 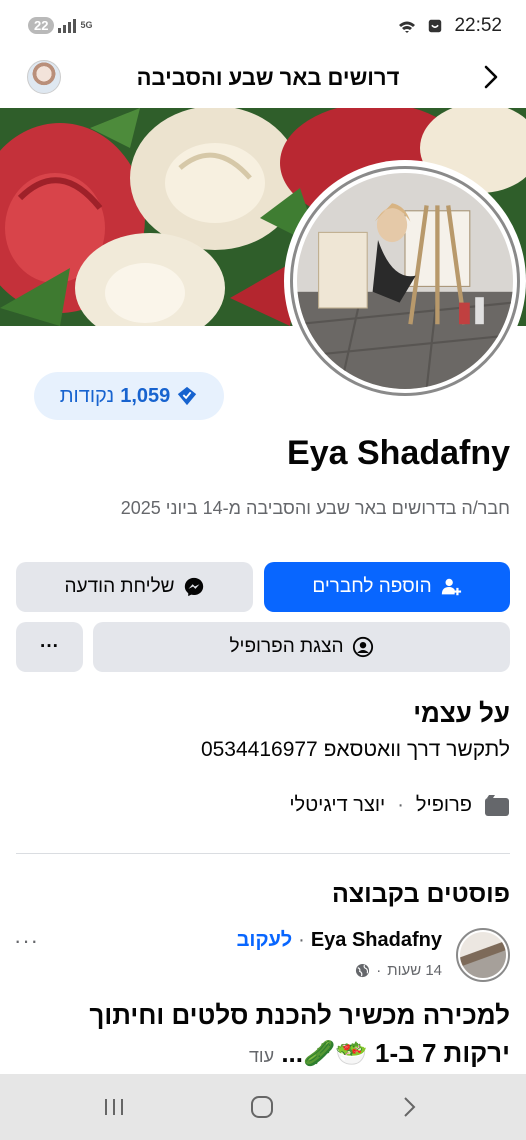 What do you see at coordinates (119, 586) in the screenshot?
I see `send-message-label: שליחת הודעה` at bounding box center [119, 586].